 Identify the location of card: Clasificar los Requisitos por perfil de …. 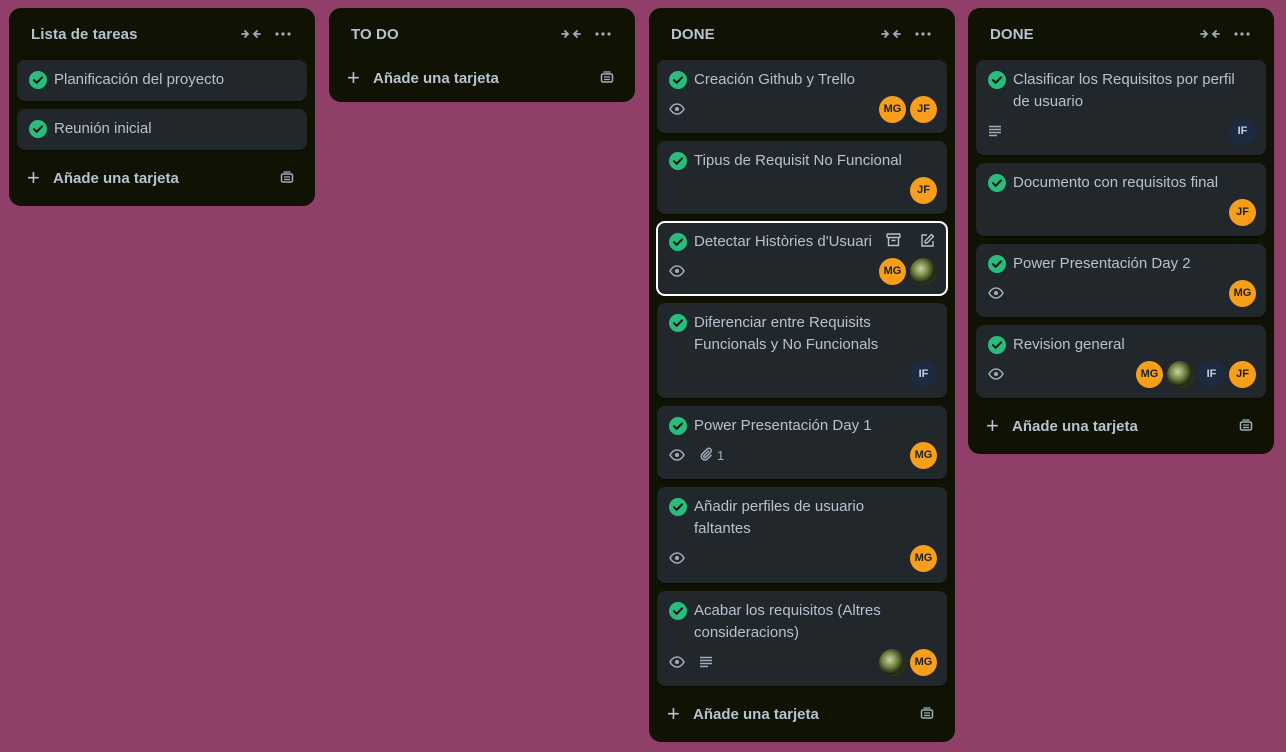
(1121, 107).